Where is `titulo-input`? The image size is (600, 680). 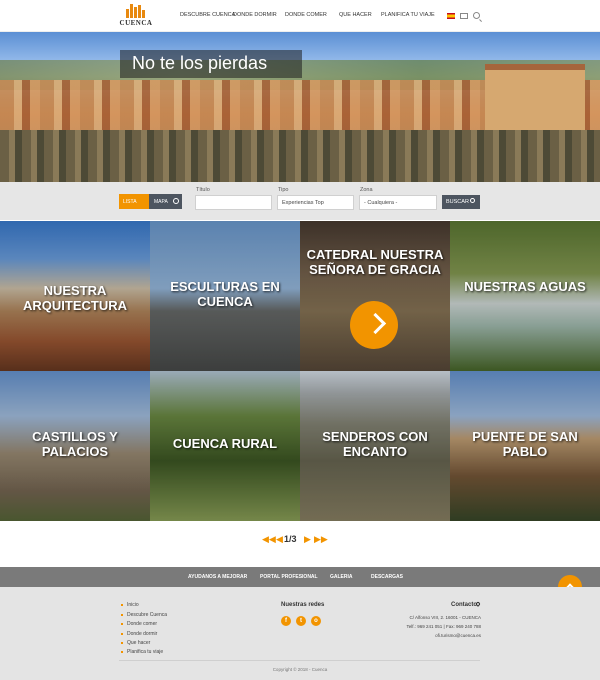
titulo-input is located at coordinates (233, 202).